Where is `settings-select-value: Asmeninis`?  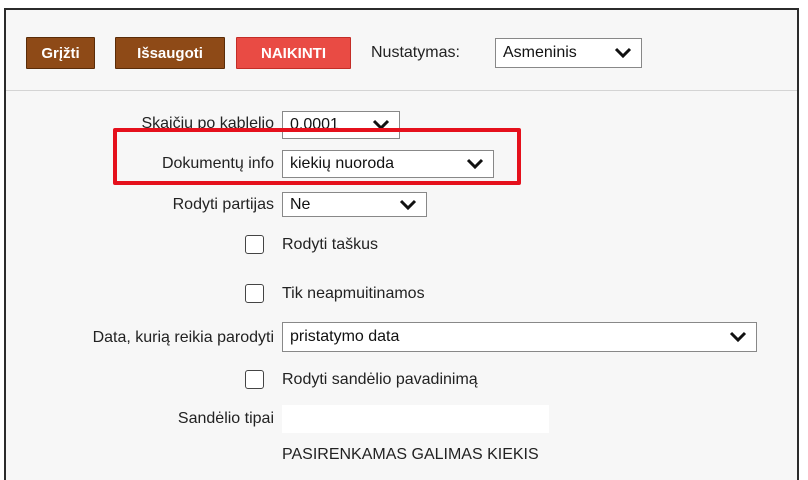
settings-select-value: Asmeninis is located at coordinates (540, 52).